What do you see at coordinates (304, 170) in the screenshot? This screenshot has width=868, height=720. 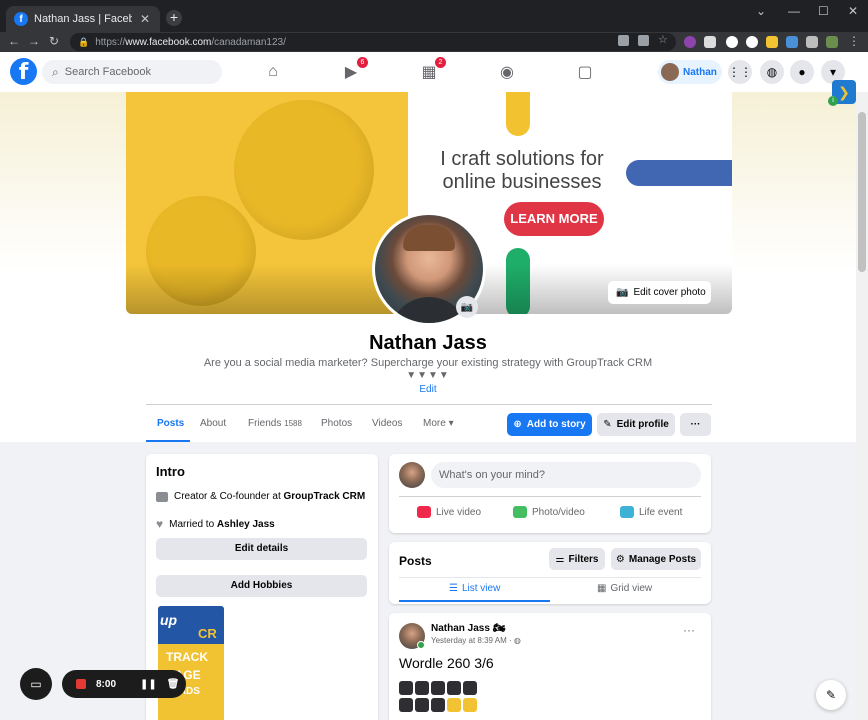 I see `gear-icon` at bounding box center [304, 170].